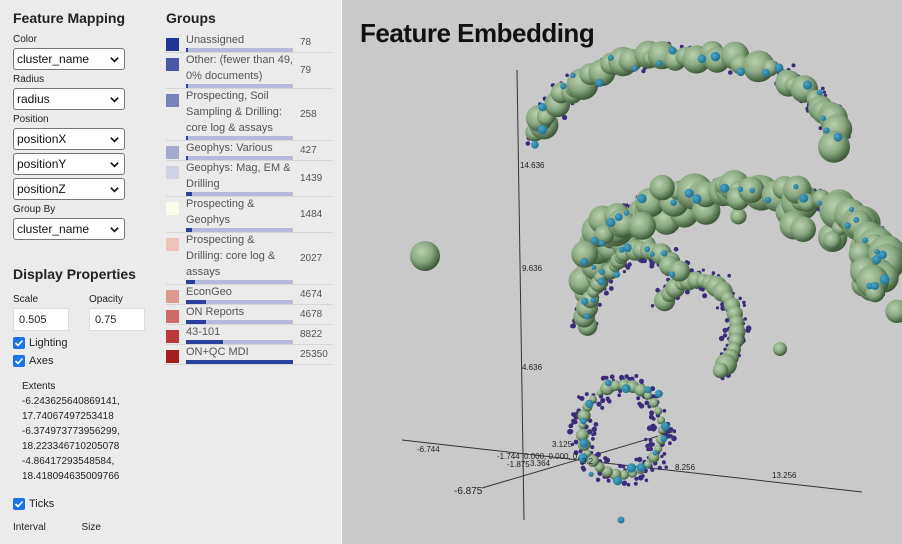 The height and width of the screenshot is (544, 902). I want to click on group-count: 1484, so click(311, 214).